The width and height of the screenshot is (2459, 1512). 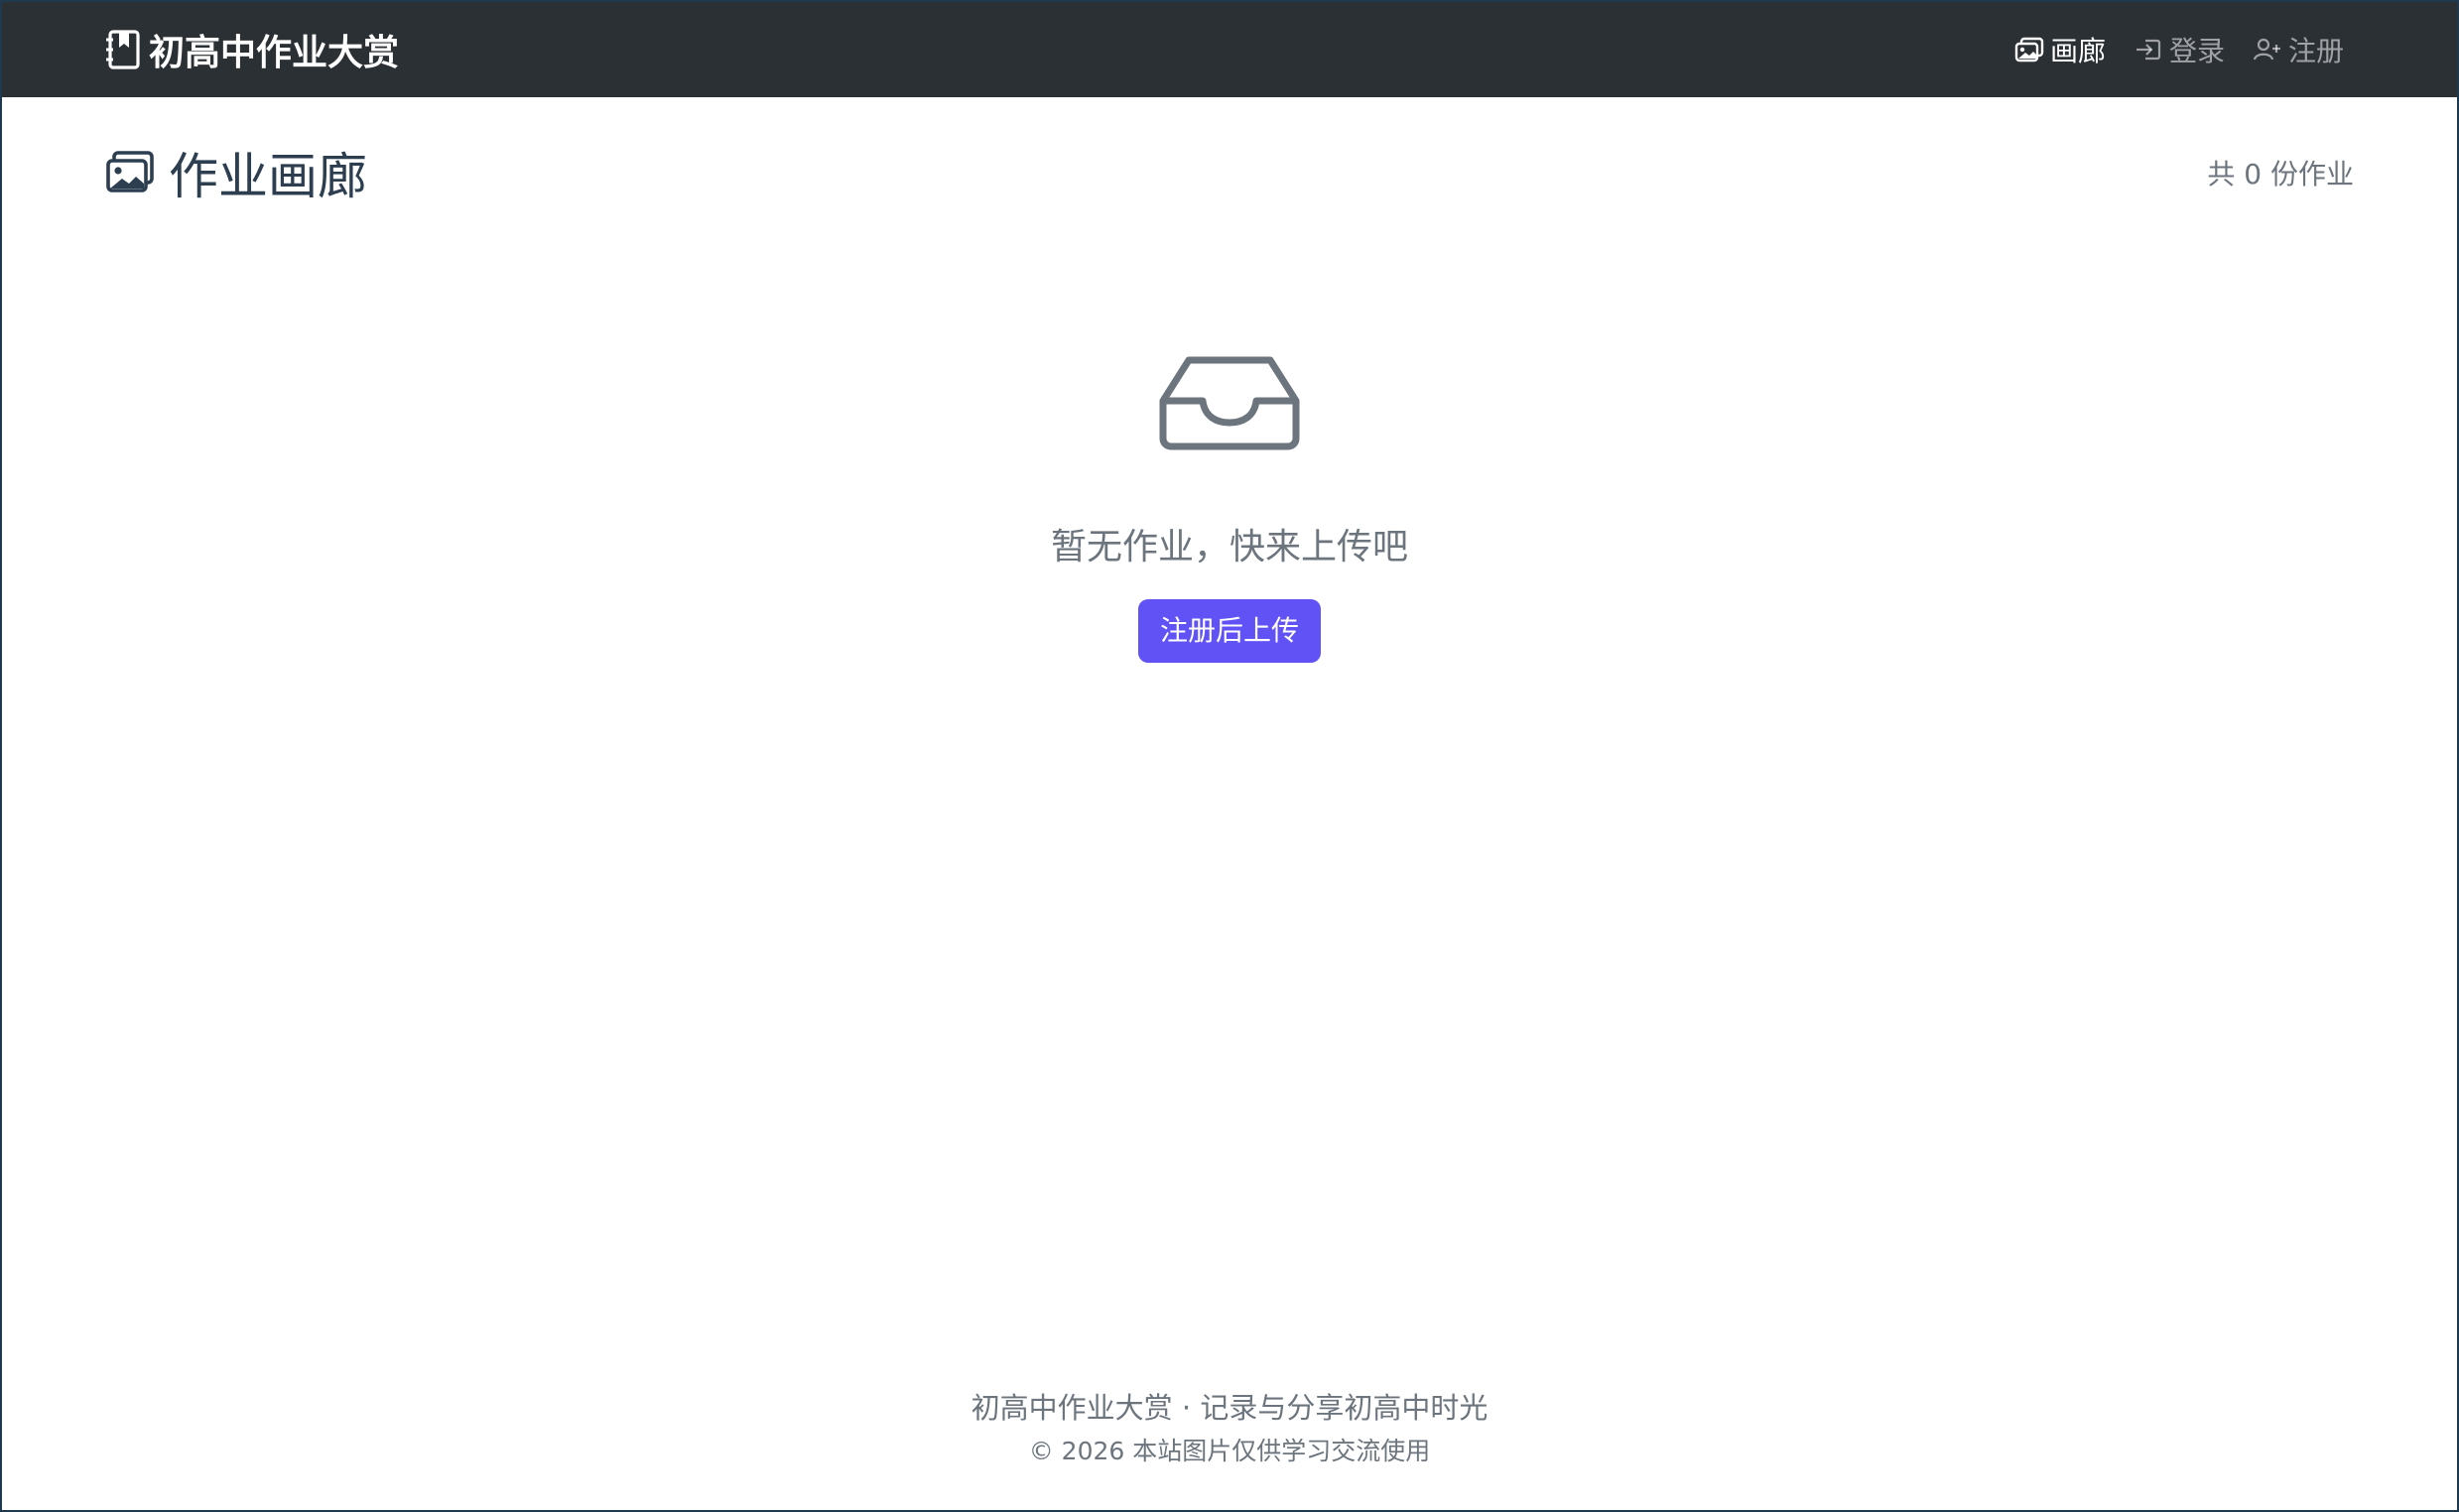 What do you see at coordinates (2267, 49) in the screenshot?
I see `person-plus-icon` at bounding box center [2267, 49].